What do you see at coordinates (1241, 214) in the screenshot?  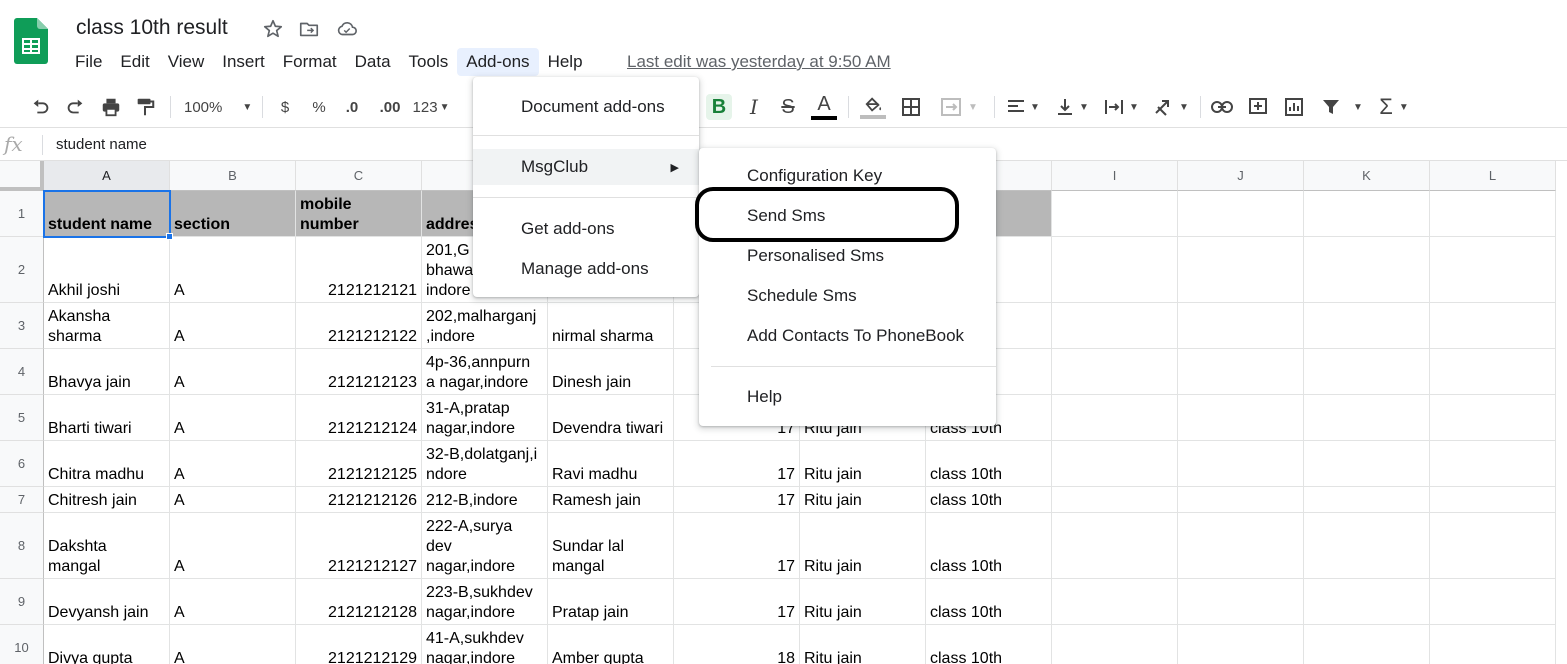 I see `cell-j1` at bounding box center [1241, 214].